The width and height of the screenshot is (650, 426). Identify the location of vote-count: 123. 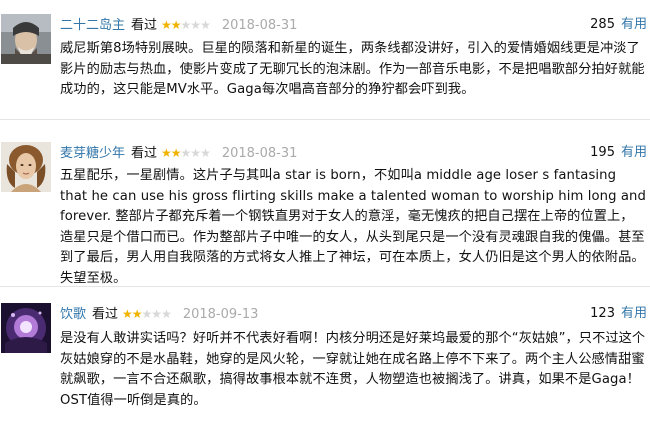
(602, 313).